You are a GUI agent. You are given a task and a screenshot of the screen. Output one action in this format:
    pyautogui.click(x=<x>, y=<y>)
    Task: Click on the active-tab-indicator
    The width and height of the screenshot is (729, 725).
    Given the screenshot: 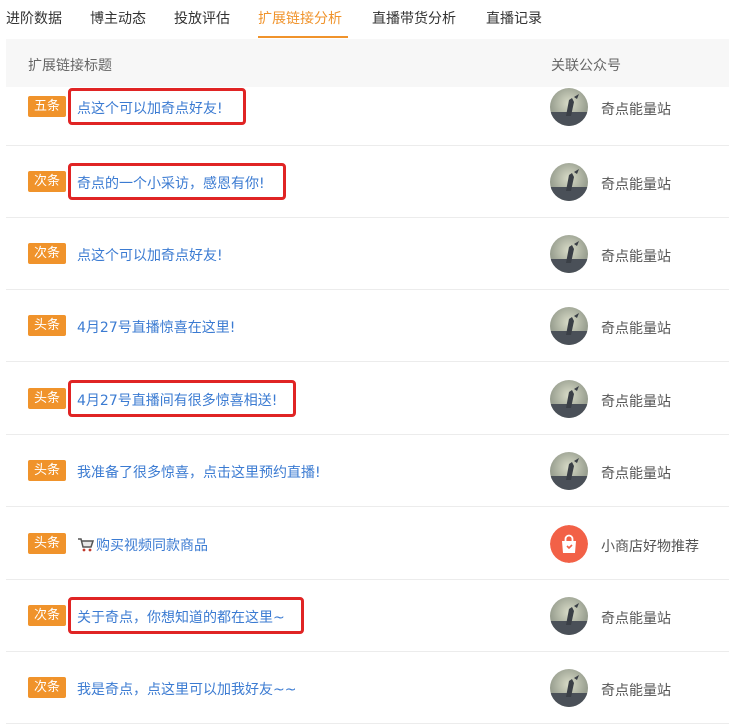 What is the action you would take?
    pyautogui.click(x=303, y=37)
    